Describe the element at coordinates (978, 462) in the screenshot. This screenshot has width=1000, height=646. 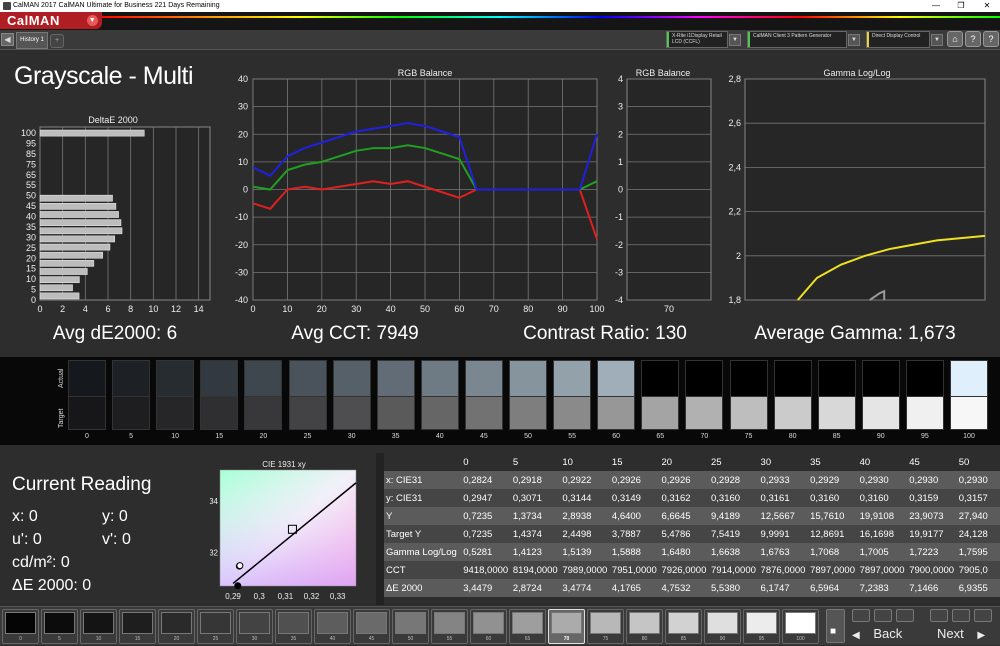
I see `column-header: 50` at that location.